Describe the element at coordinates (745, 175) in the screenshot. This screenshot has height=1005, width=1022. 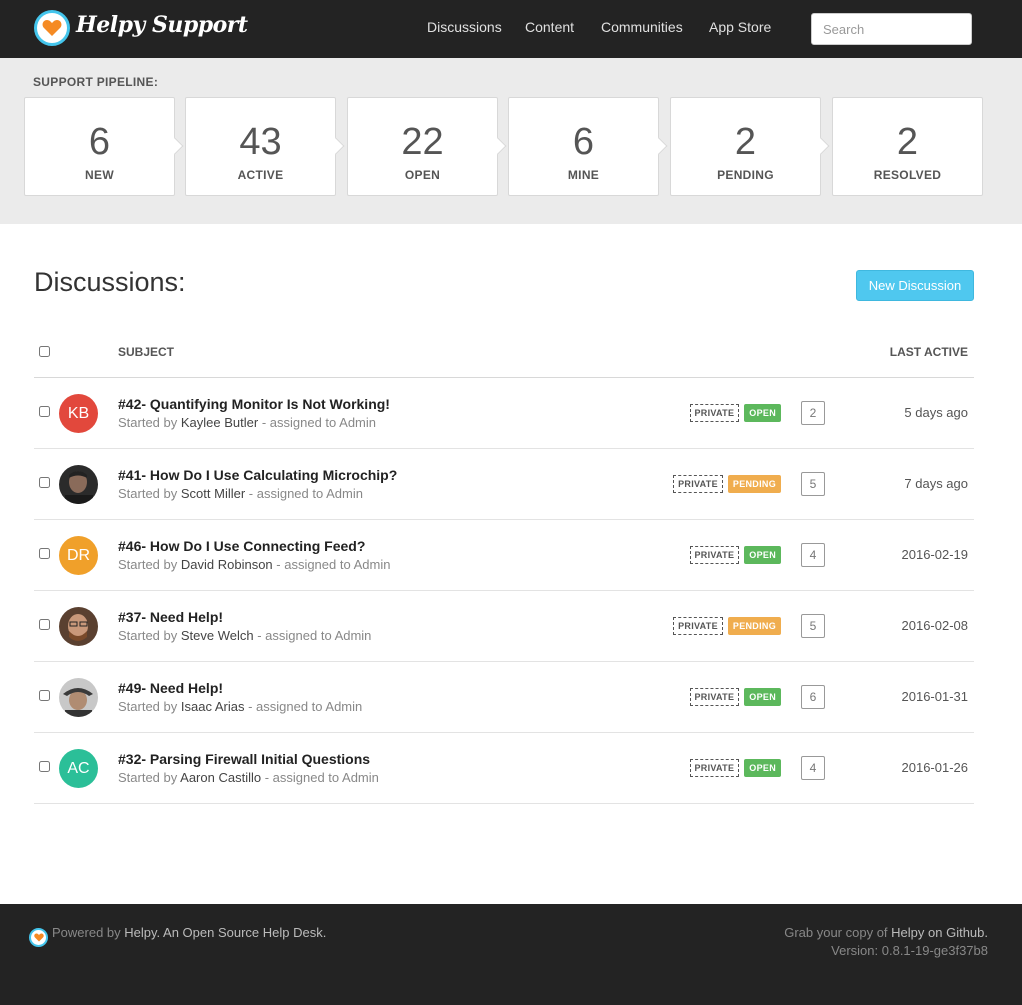
I see `stage-name: PENDING` at that location.